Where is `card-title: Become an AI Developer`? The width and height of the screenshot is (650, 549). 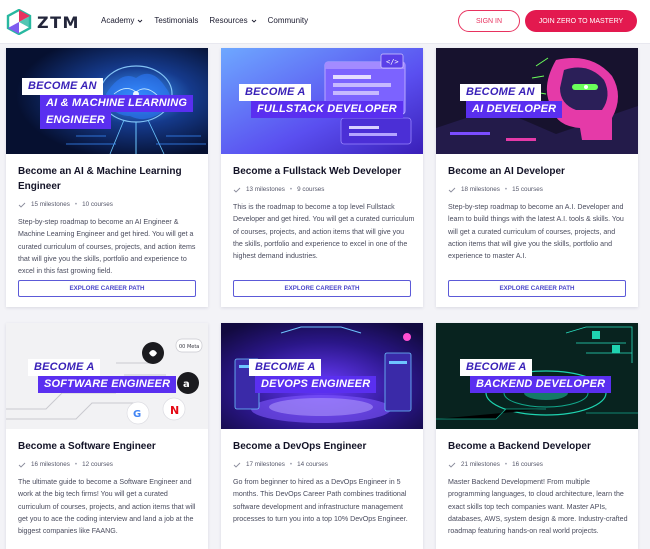 card-title: Become an AI Developer is located at coordinates (538, 171).